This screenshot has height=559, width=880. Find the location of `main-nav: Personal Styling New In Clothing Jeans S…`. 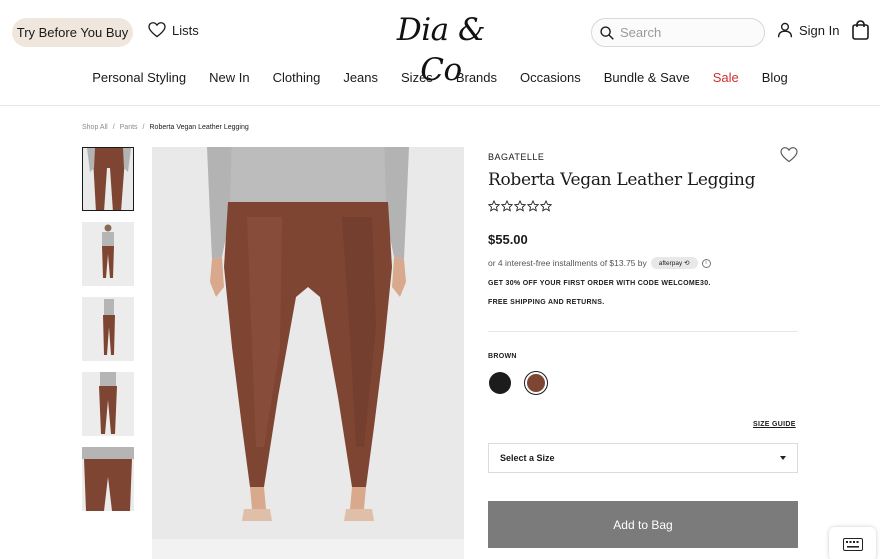

main-nav: Personal Styling New In Clothing Jeans S… is located at coordinates (440, 85).